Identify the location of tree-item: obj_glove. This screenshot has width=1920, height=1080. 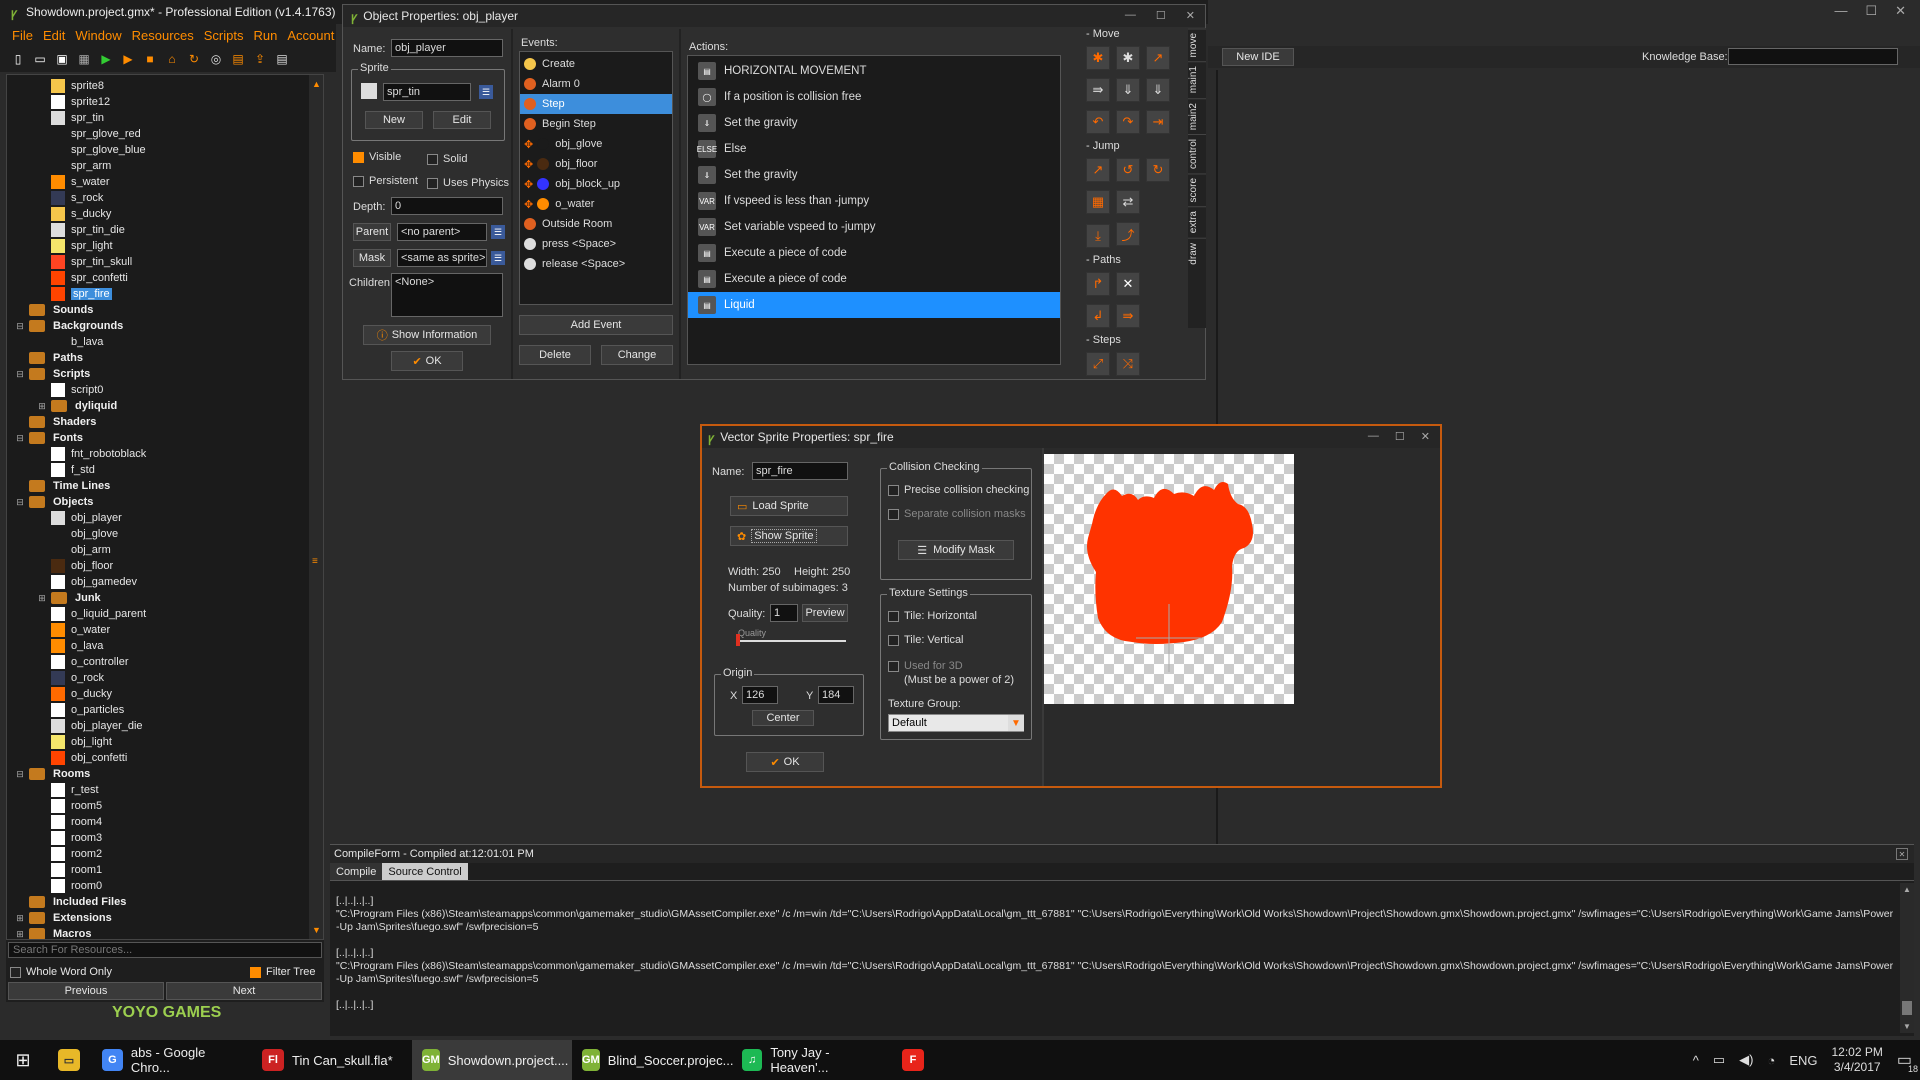
(155, 534).